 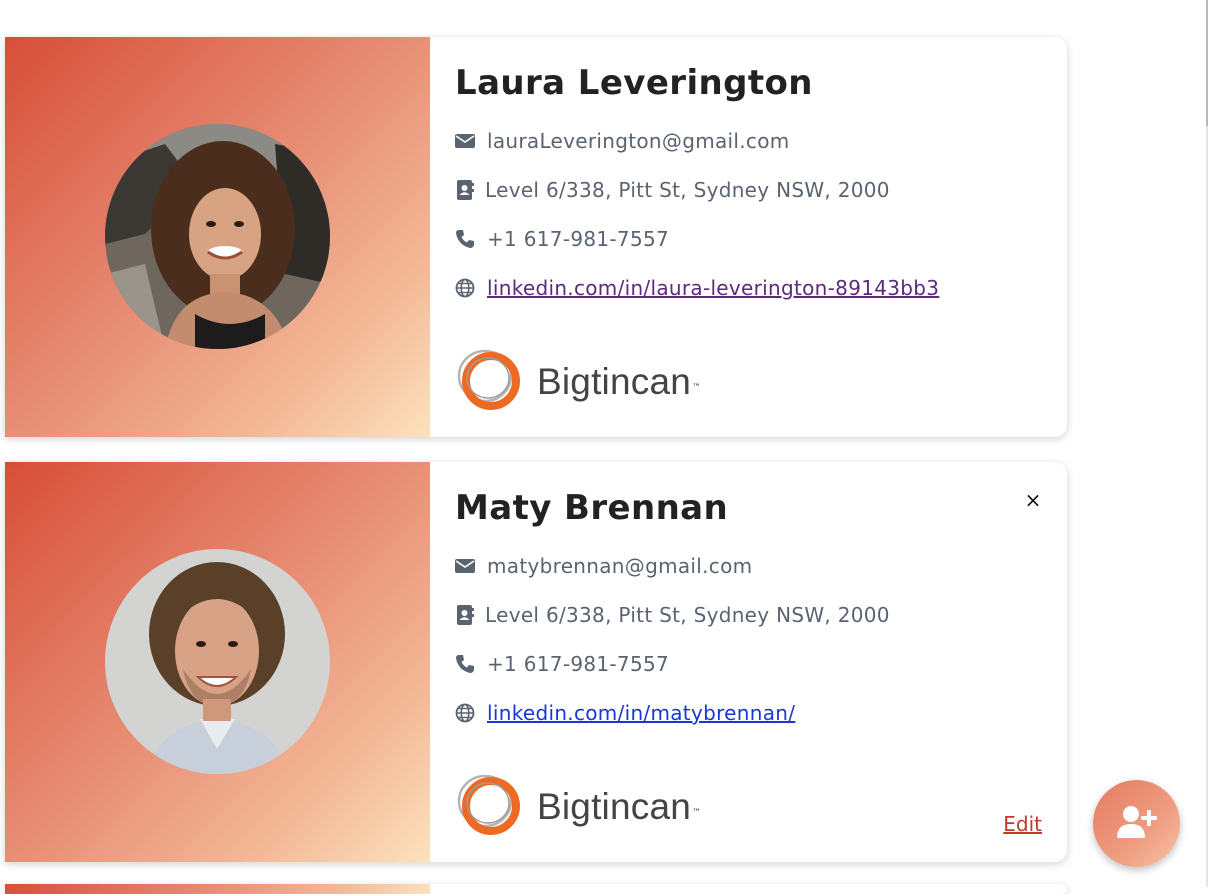 I want to click on close-button: ×, so click(x=1033, y=500).